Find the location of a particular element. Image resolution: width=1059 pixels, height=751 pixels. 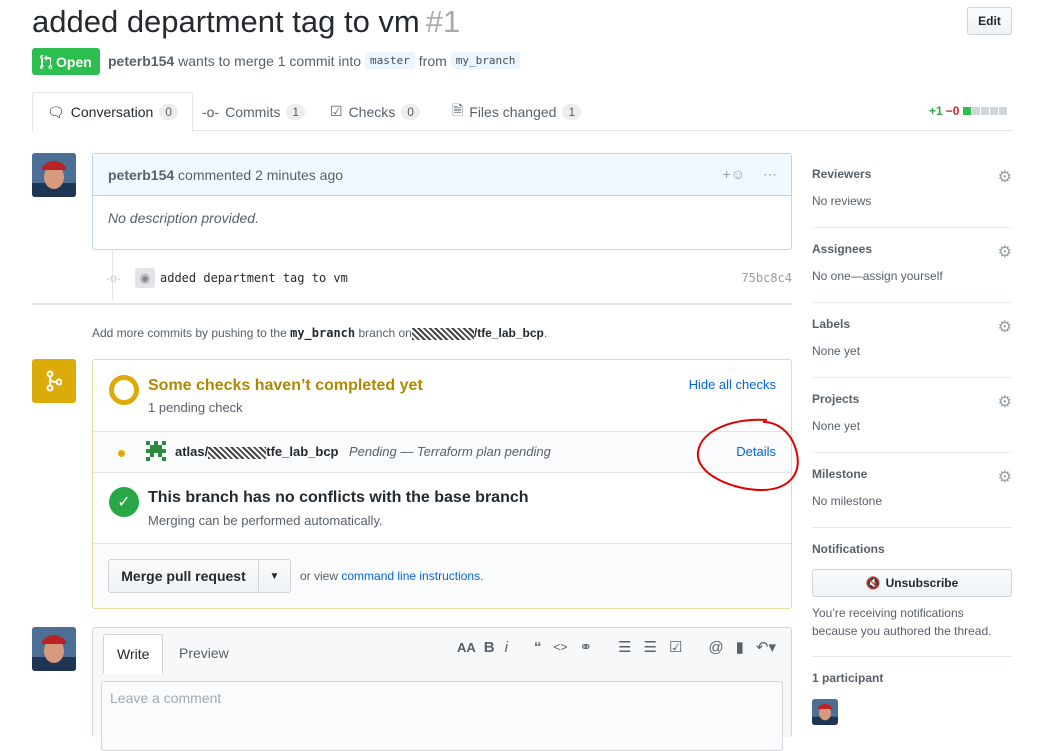

link-icon: ⚭ is located at coordinates (585, 647).